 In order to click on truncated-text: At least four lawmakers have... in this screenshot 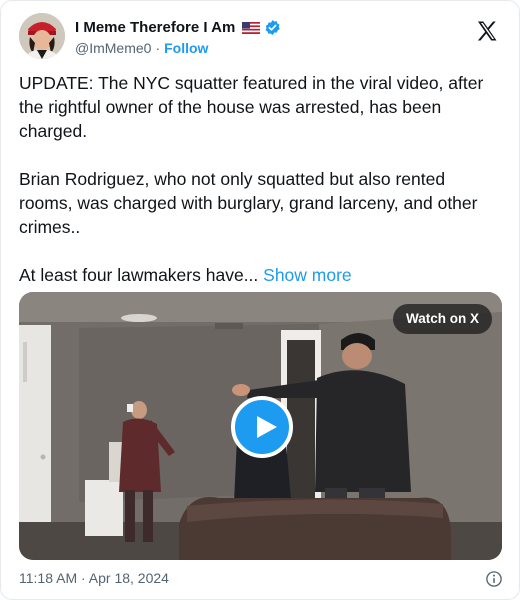, I will do `click(139, 275)`.